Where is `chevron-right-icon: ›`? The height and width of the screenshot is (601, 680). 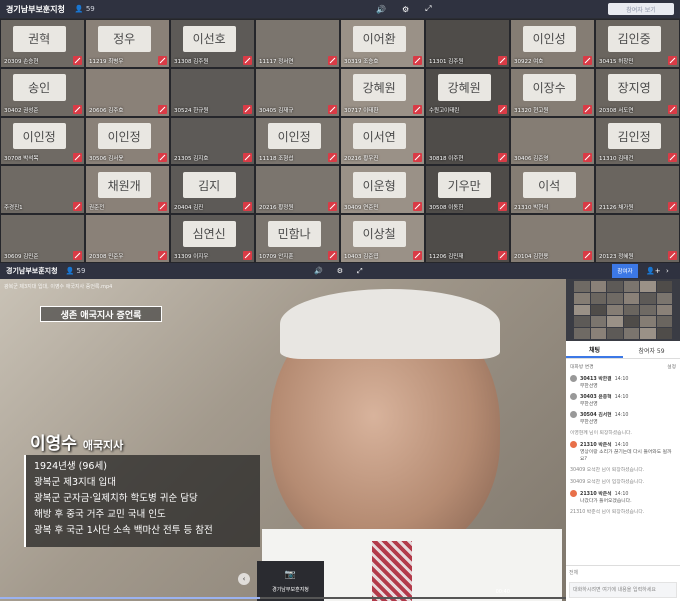 chevron-right-icon: › is located at coordinates (667, 271).